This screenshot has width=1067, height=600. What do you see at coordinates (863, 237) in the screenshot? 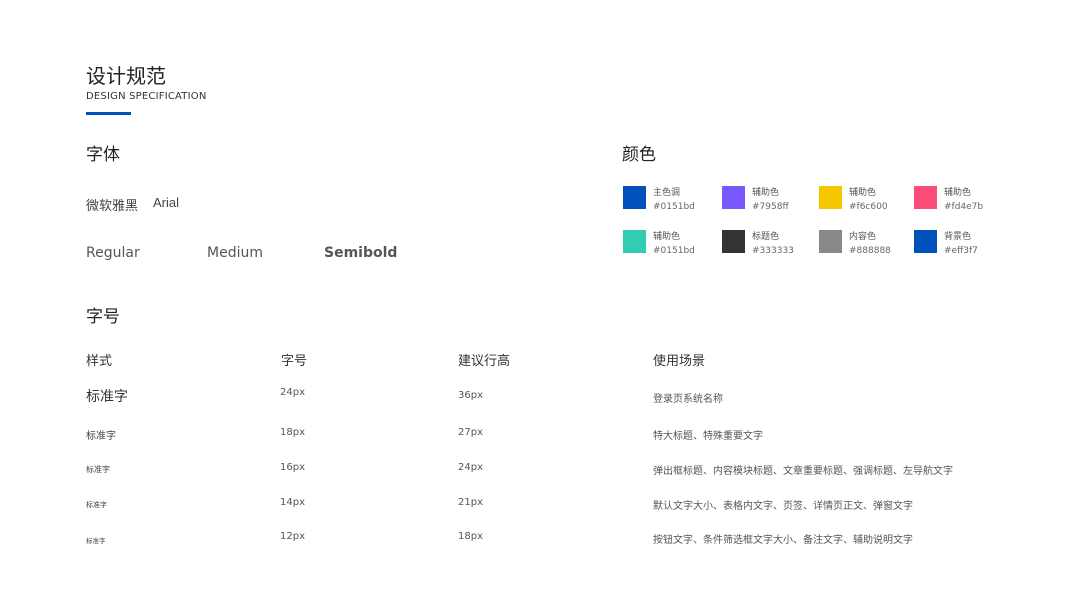
I see `color-label: 内容色` at bounding box center [863, 237].